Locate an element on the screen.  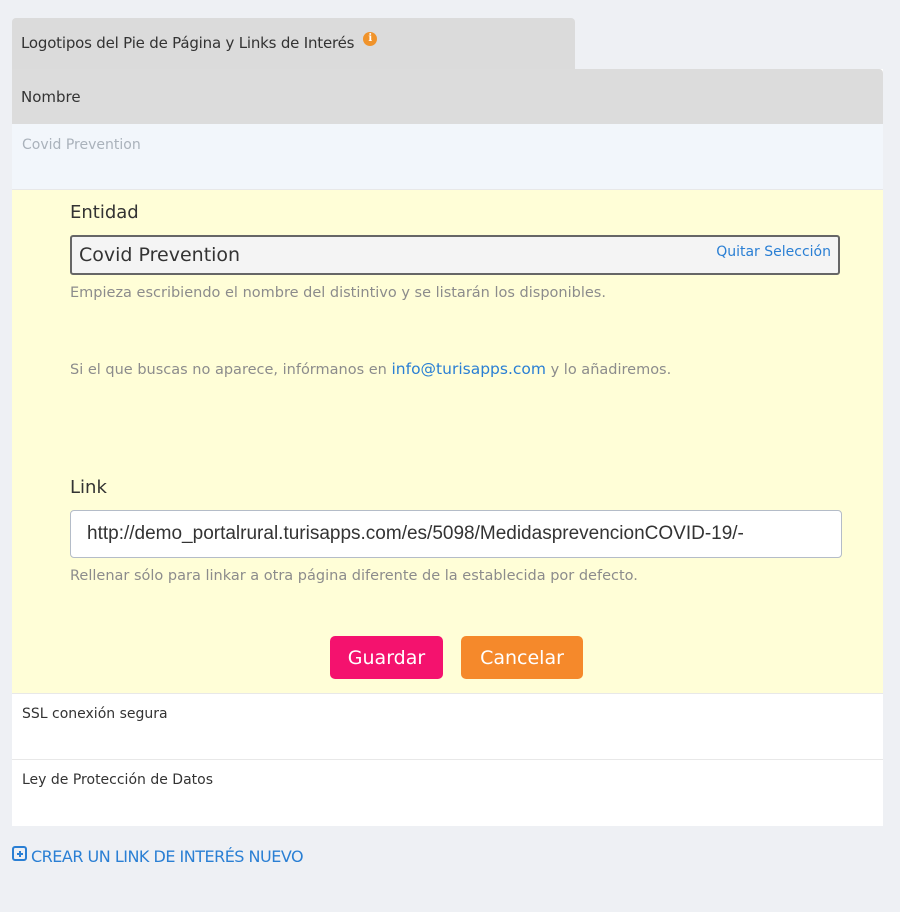
contact-text-after: y lo añadiremos. is located at coordinates (611, 370).